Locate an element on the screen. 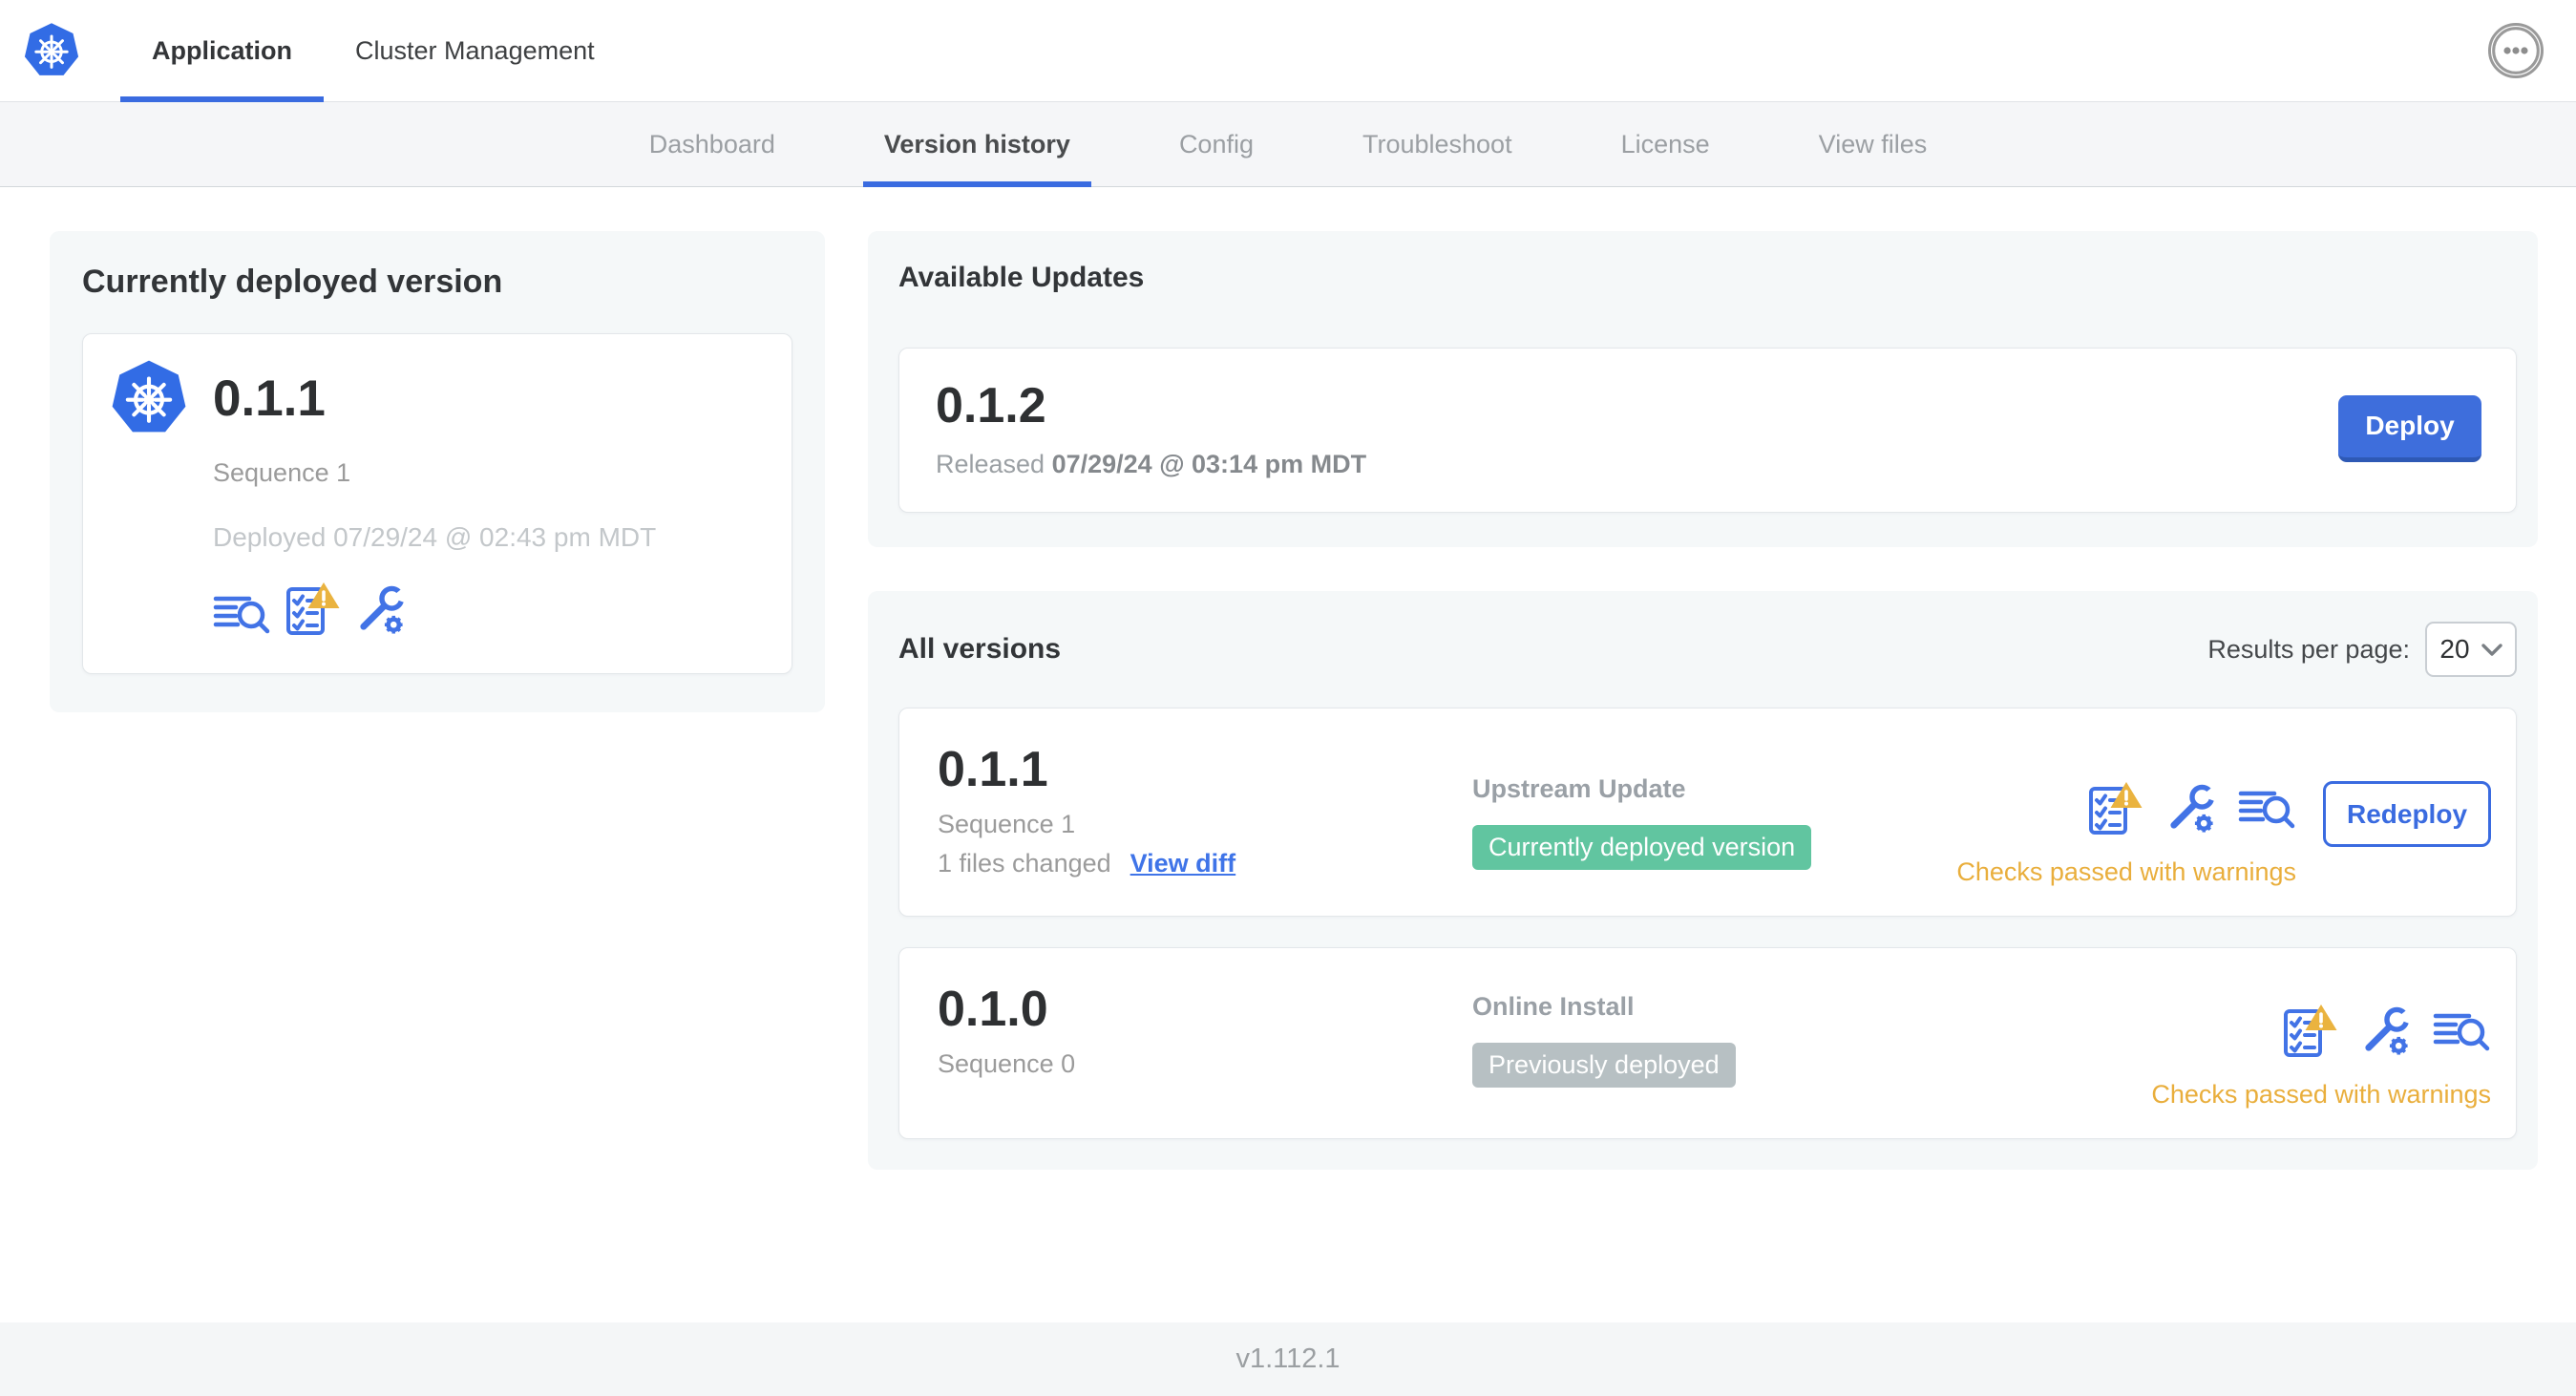 This screenshot has width=2576, height=1396. more-options-button is located at coordinates (2516, 50).